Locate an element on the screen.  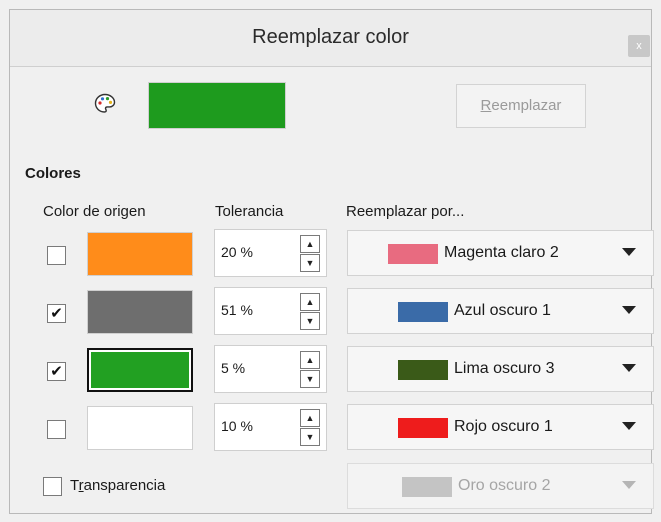
row-4-spin-down: ▼ is located at coordinates (310, 437).